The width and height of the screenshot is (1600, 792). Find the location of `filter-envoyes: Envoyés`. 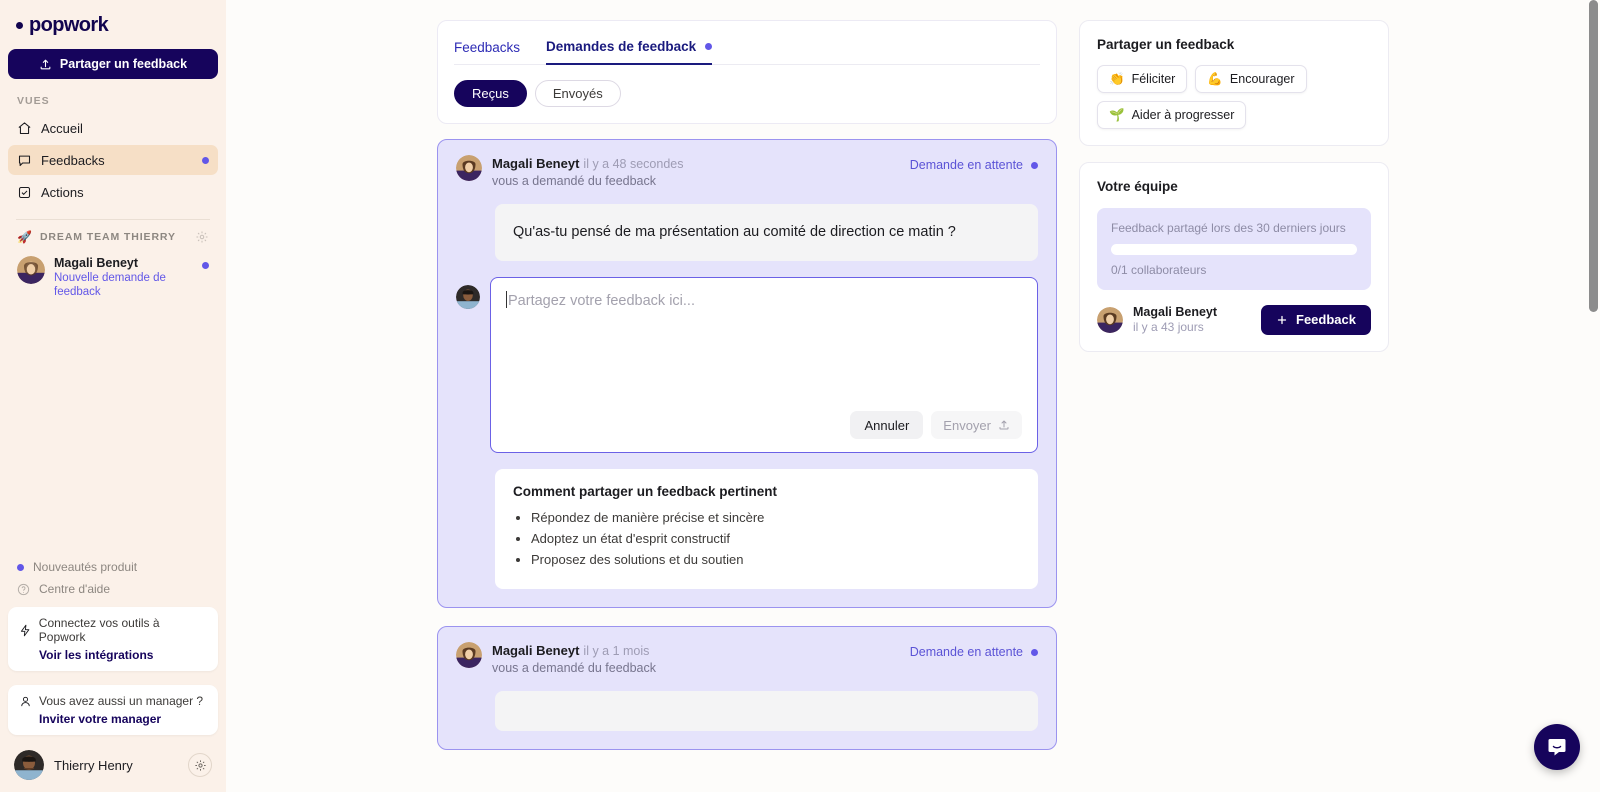

filter-envoyes: Envoyés is located at coordinates (577, 93).